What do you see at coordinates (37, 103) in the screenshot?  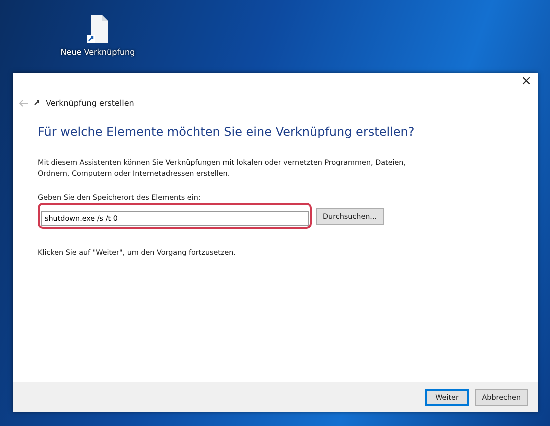 I see `shortcut-icon` at bounding box center [37, 103].